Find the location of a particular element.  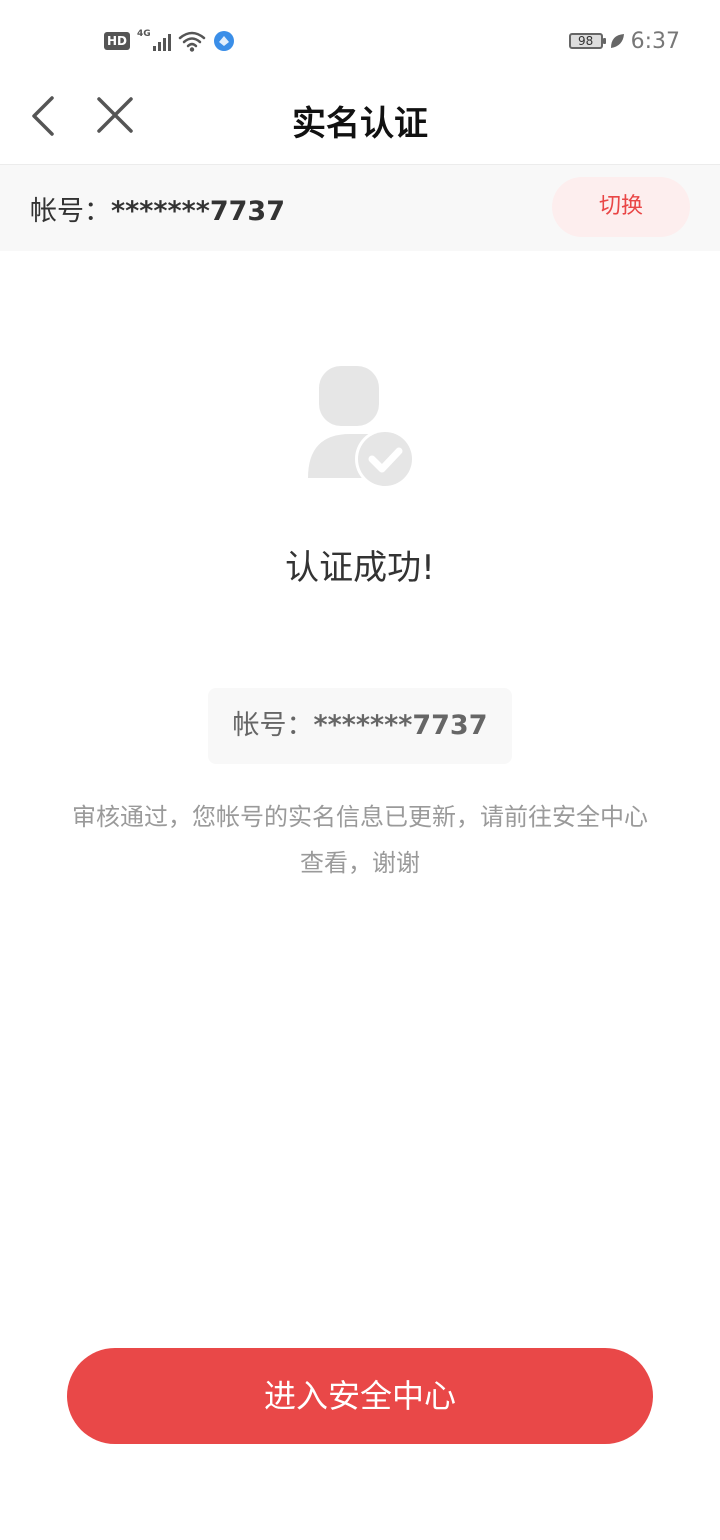

nav-bar: 实名认证 is located at coordinates (360, 122).